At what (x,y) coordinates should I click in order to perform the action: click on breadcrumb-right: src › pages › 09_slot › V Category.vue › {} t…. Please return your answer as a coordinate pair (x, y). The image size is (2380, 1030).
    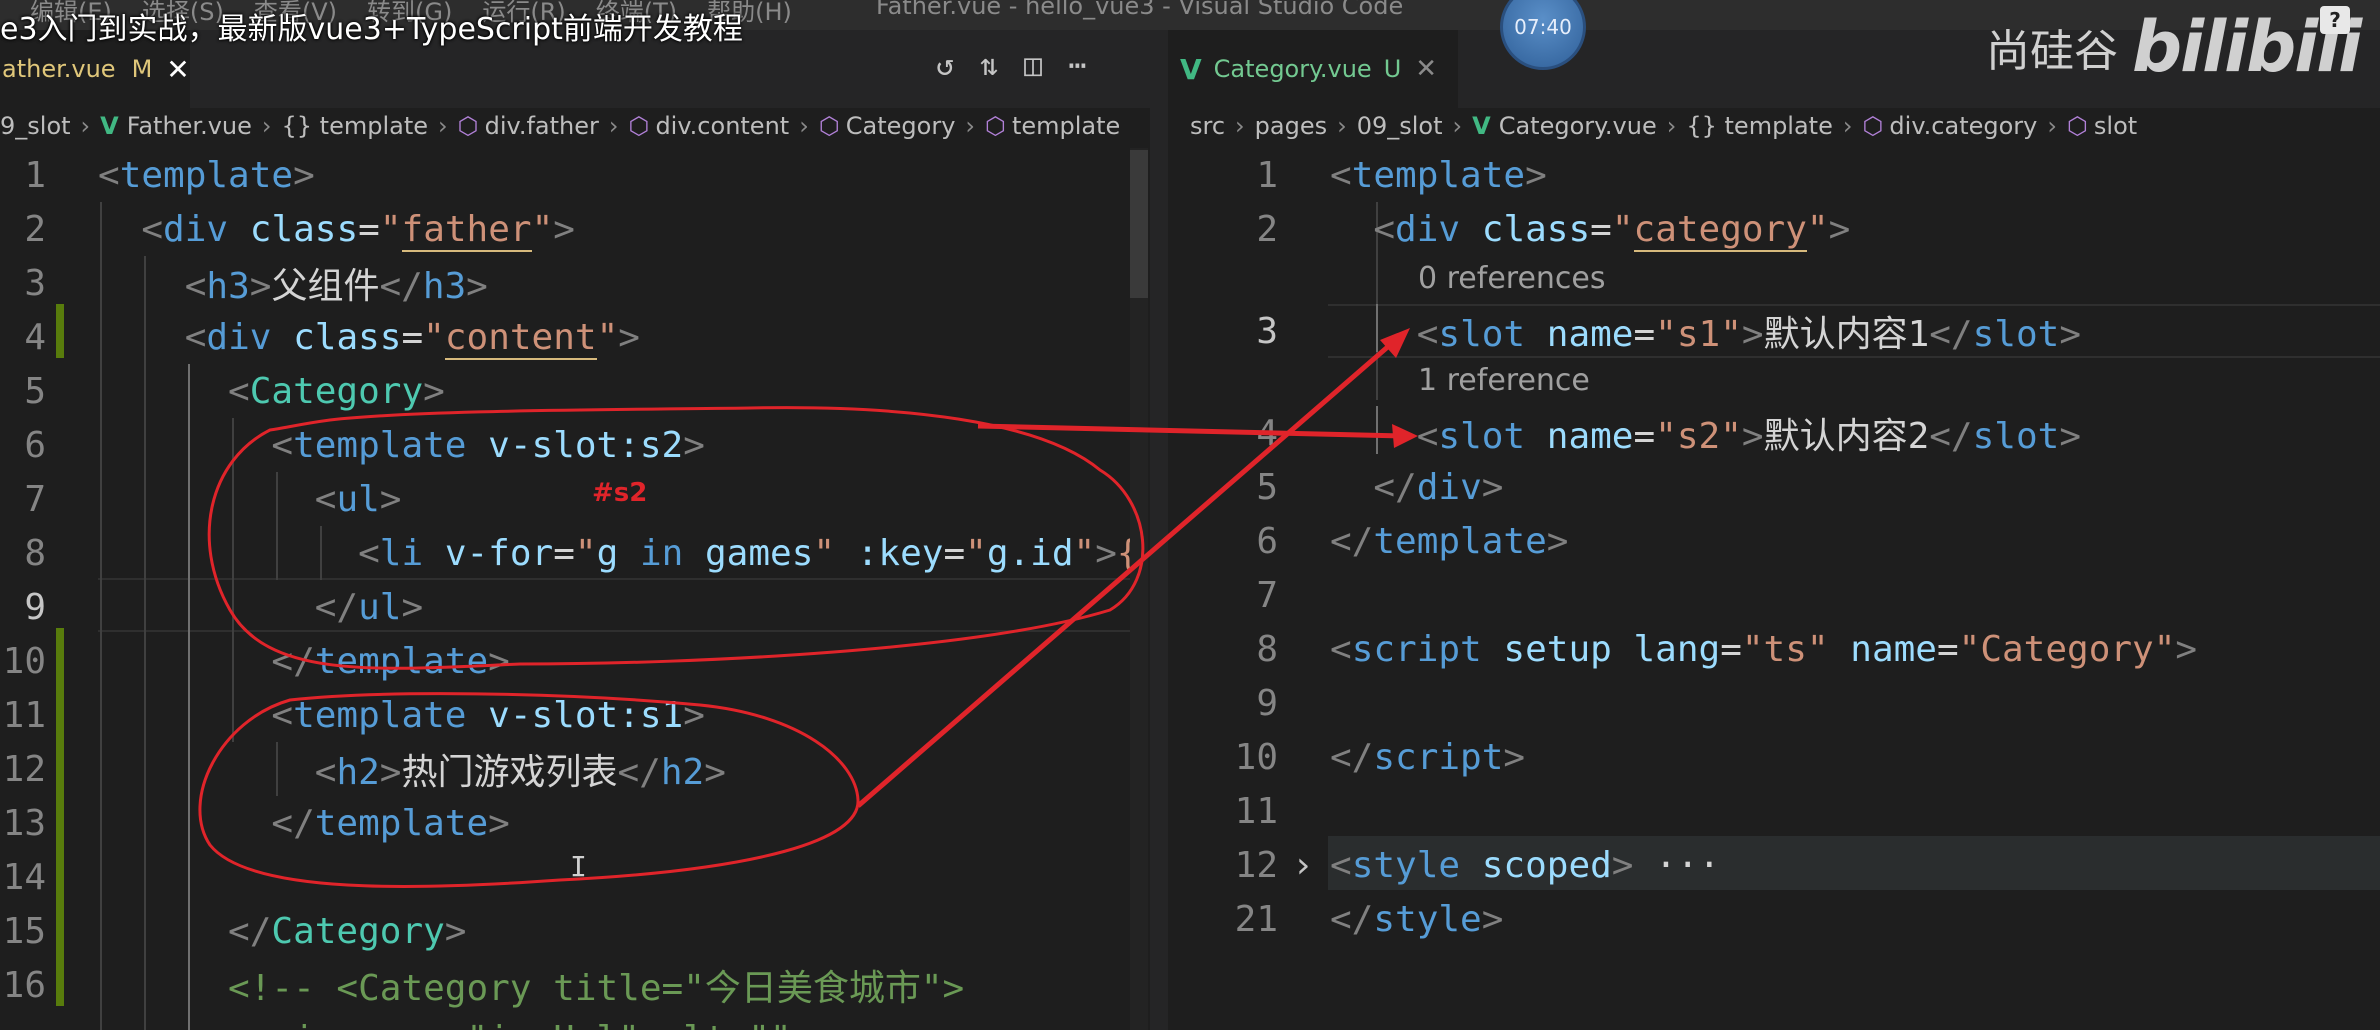
    Looking at the image, I should click on (1664, 126).